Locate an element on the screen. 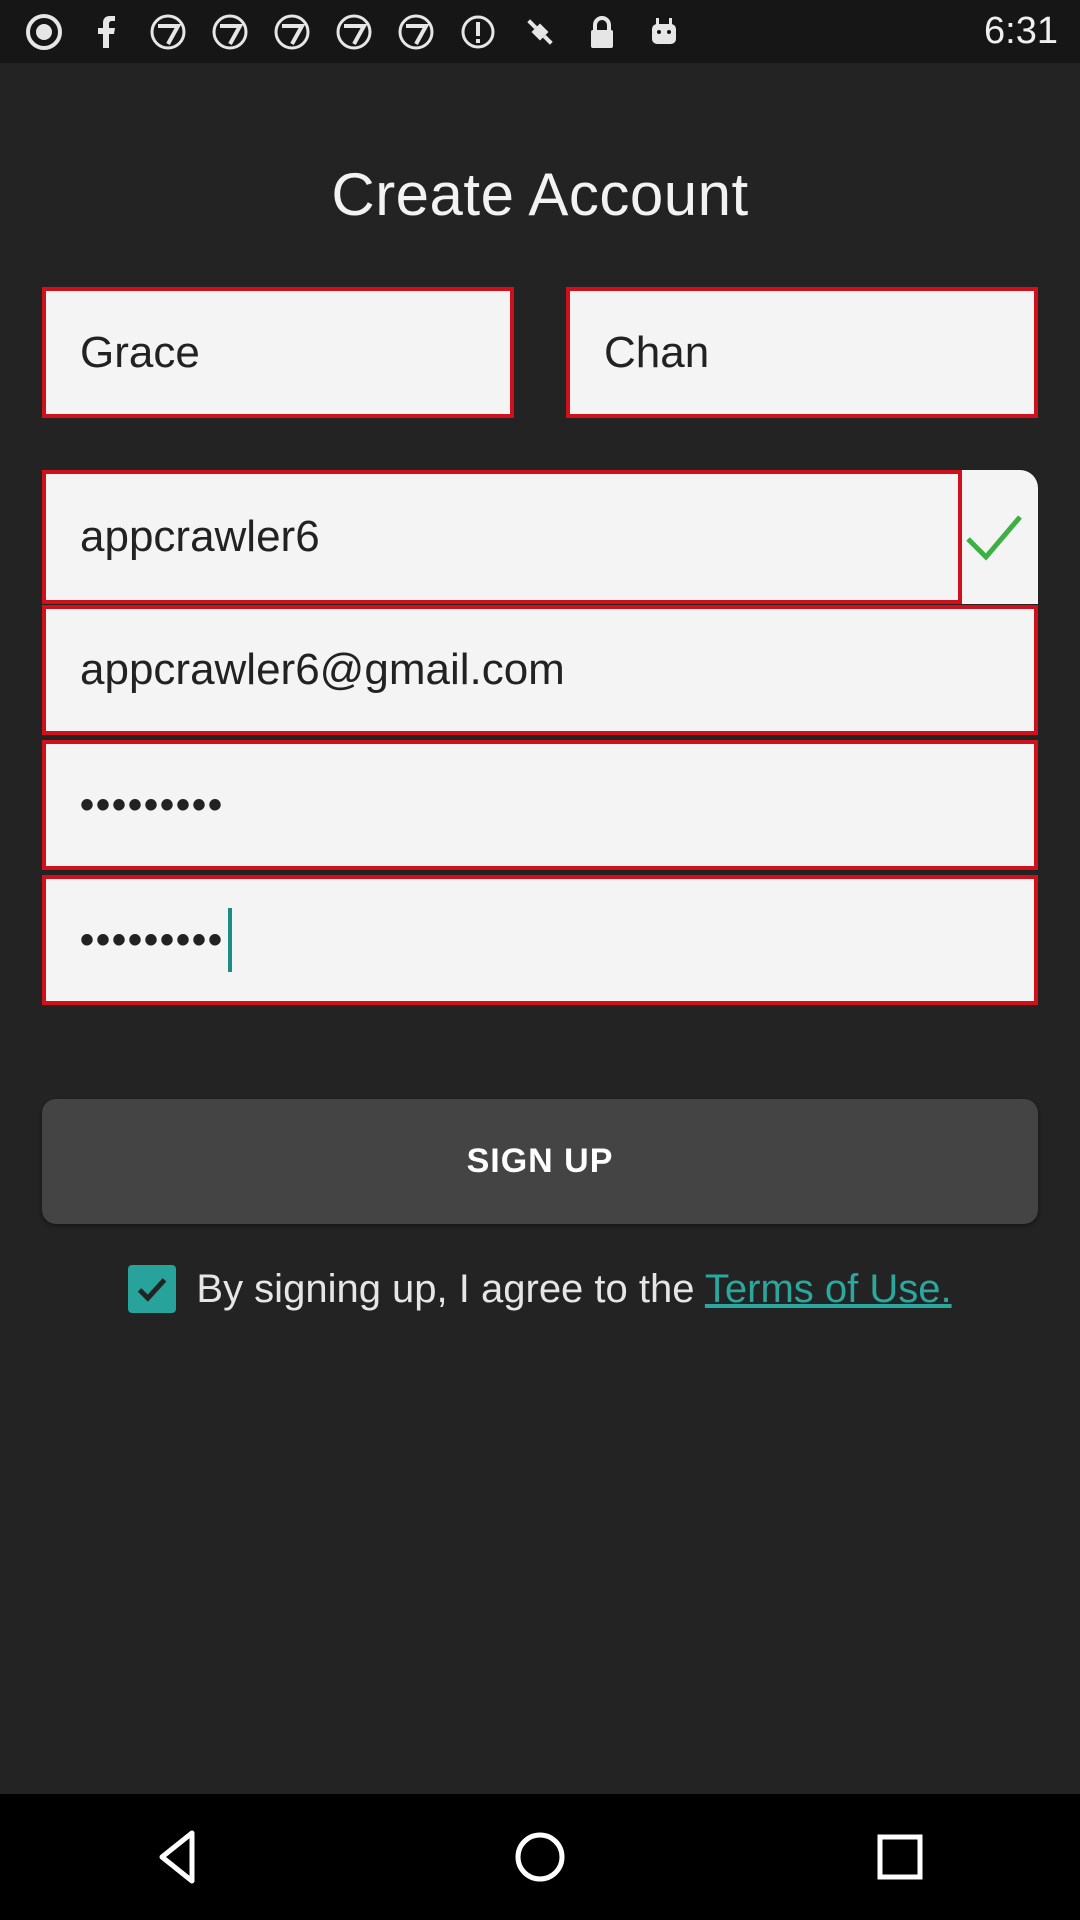 The height and width of the screenshot is (1920, 1080). notification-icons is located at coordinates (354, 32).